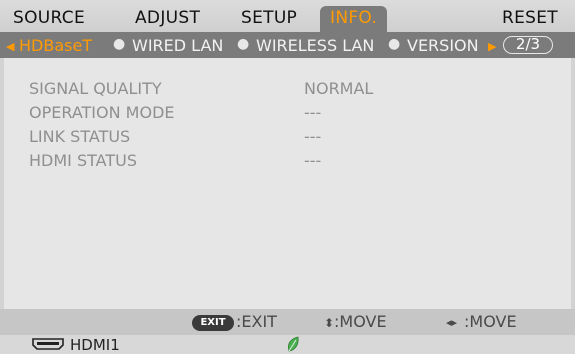  Describe the element at coordinates (452, 322) in the screenshot. I see `left-right-arrow-icon: ◂▸` at that location.